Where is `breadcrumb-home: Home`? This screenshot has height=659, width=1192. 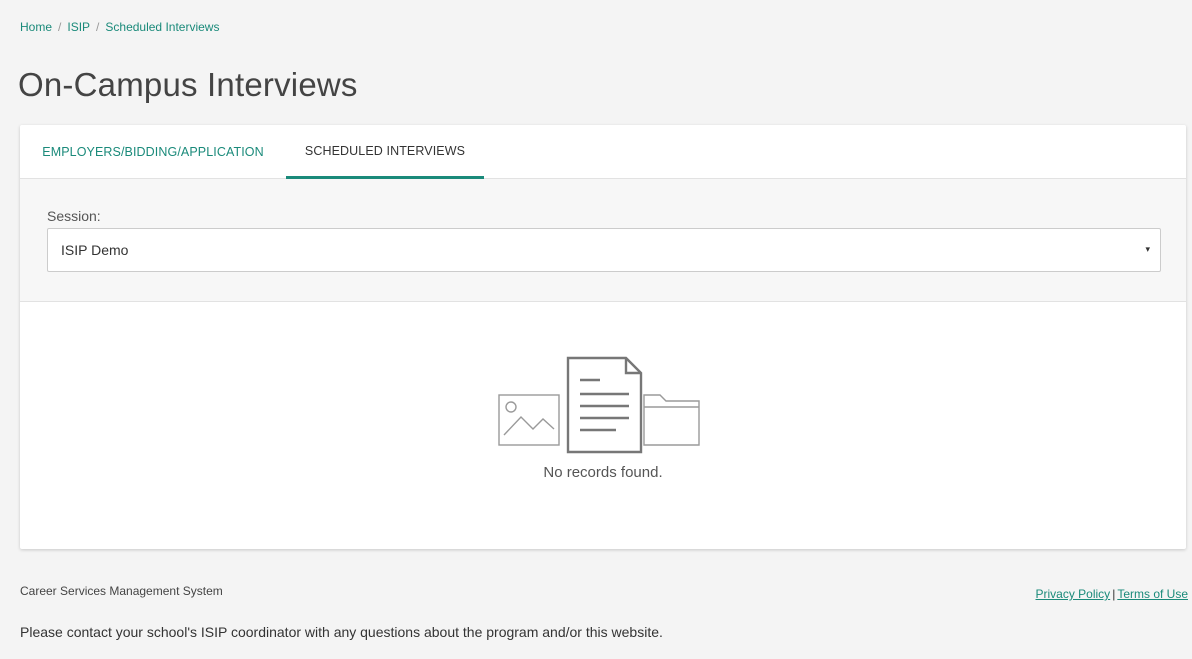 breadcrumb-home: Home is located at coordinates (36, 27).